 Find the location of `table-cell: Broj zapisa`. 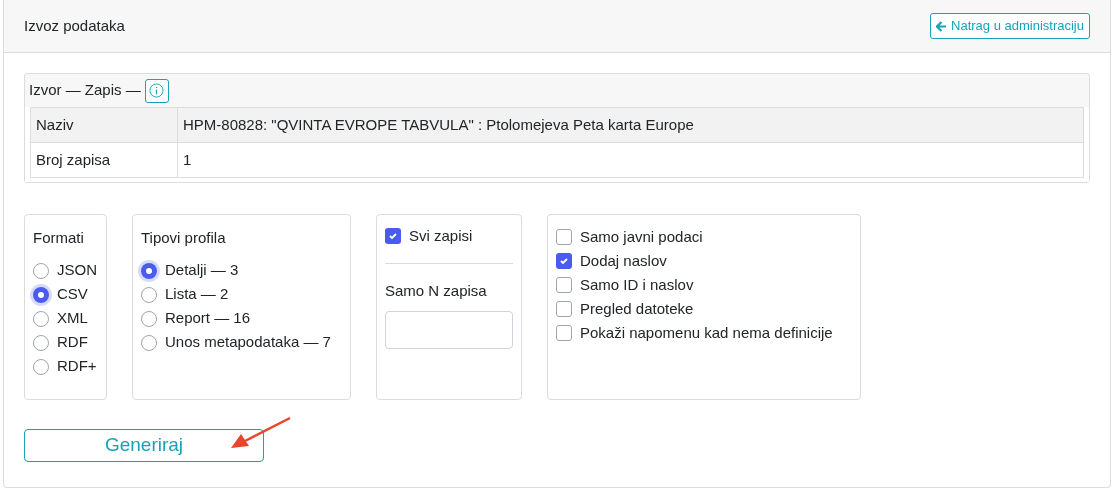

table-cell: Broj zapisa is located at coordinates (104, 160).